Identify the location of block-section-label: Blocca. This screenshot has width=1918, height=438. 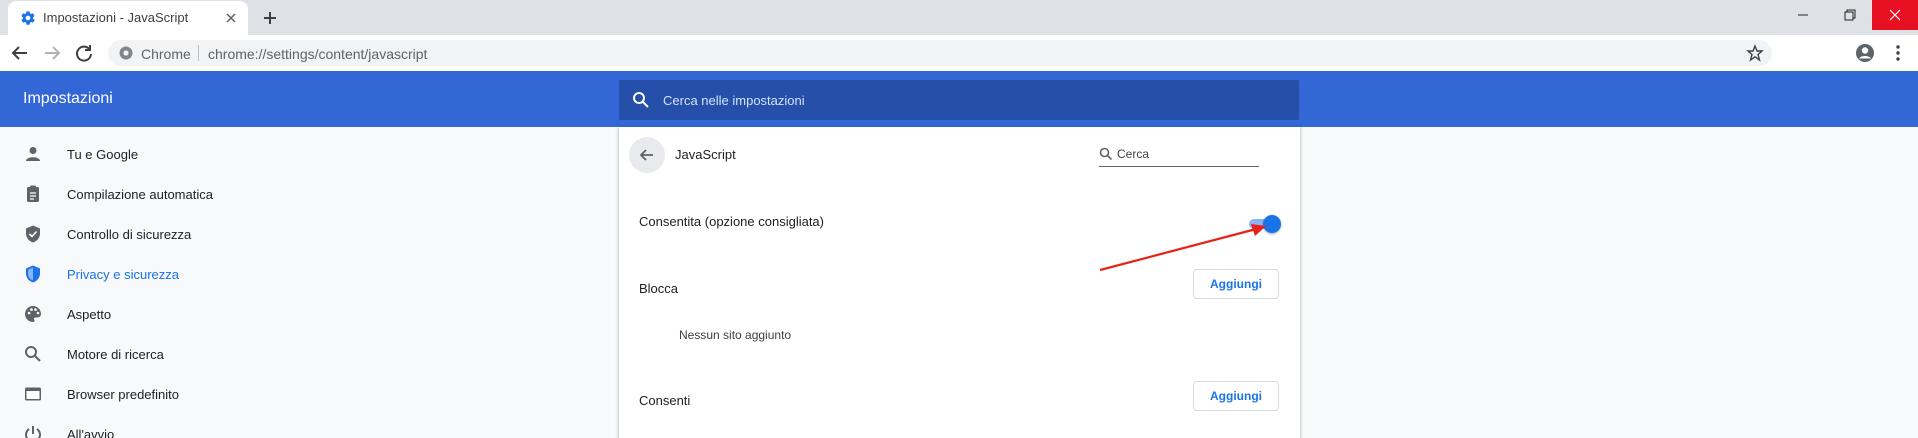
(659, 288).